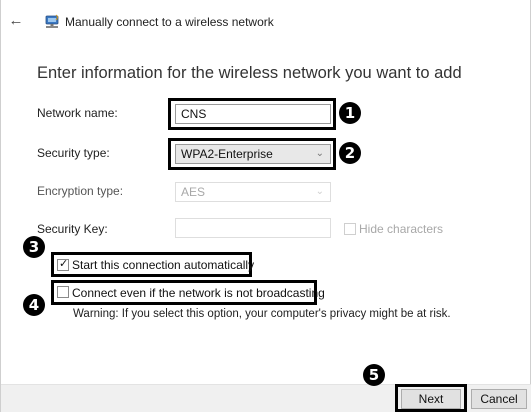 This screenshot has width=531, height=412. I want to click on start-automatically-checkbox: ✓, so click(63, 264).